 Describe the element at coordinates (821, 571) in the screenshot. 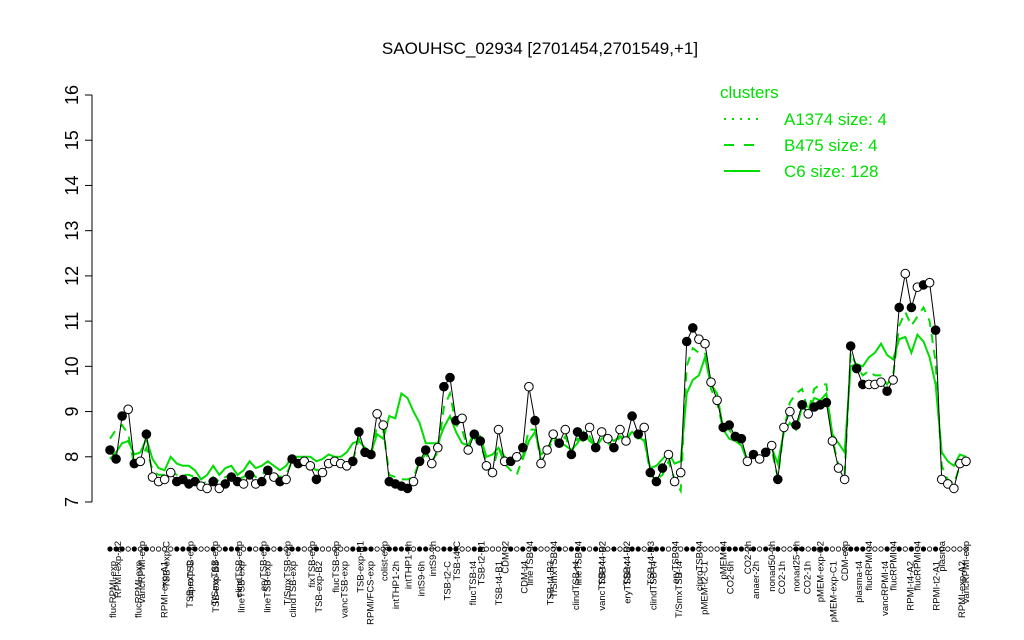

I see `x-tick-label: pMEM-exp-C2` at that location.